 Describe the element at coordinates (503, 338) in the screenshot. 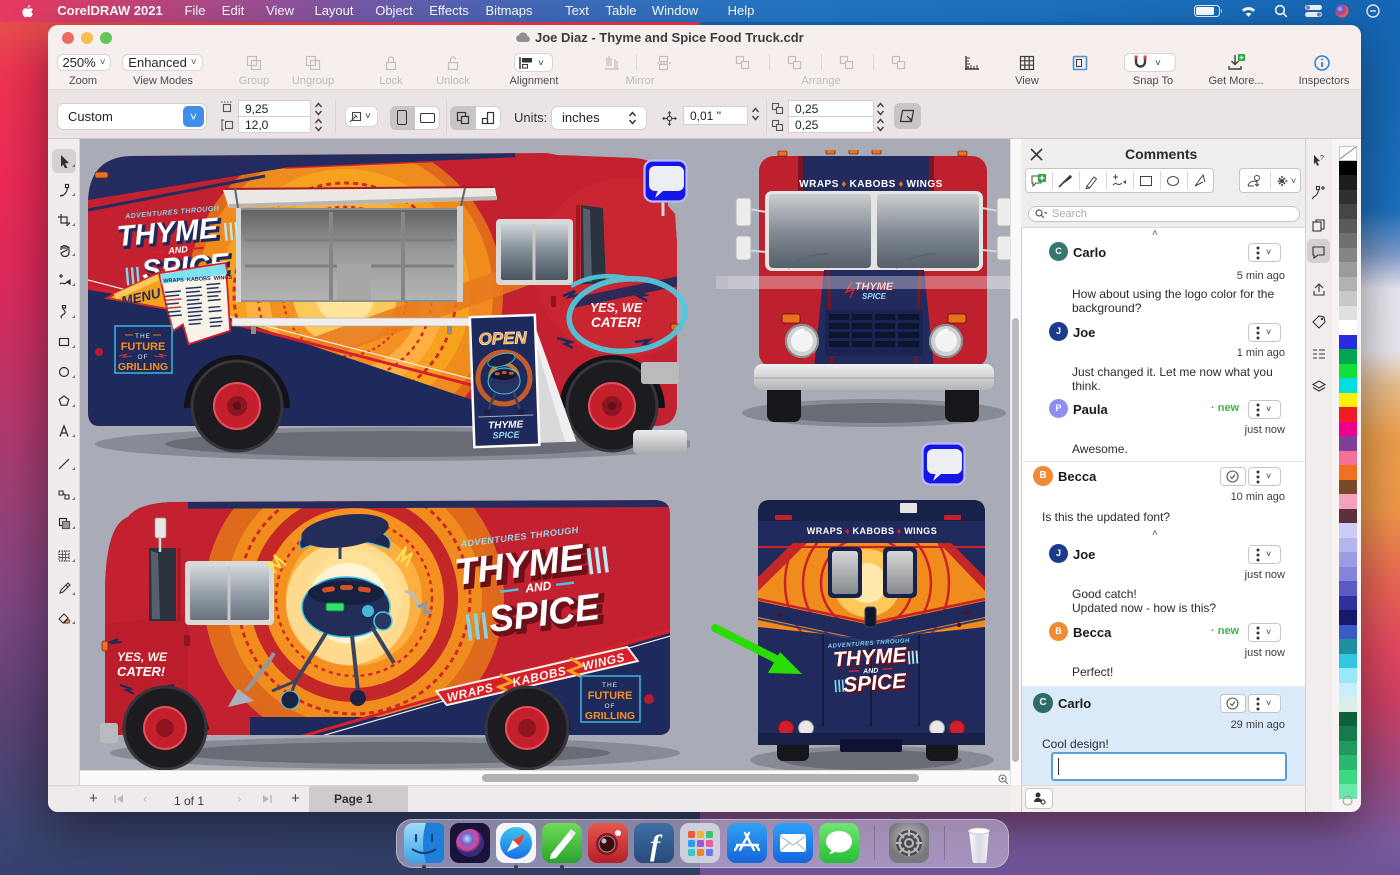

I see `svg-text: OPEN` at that location.